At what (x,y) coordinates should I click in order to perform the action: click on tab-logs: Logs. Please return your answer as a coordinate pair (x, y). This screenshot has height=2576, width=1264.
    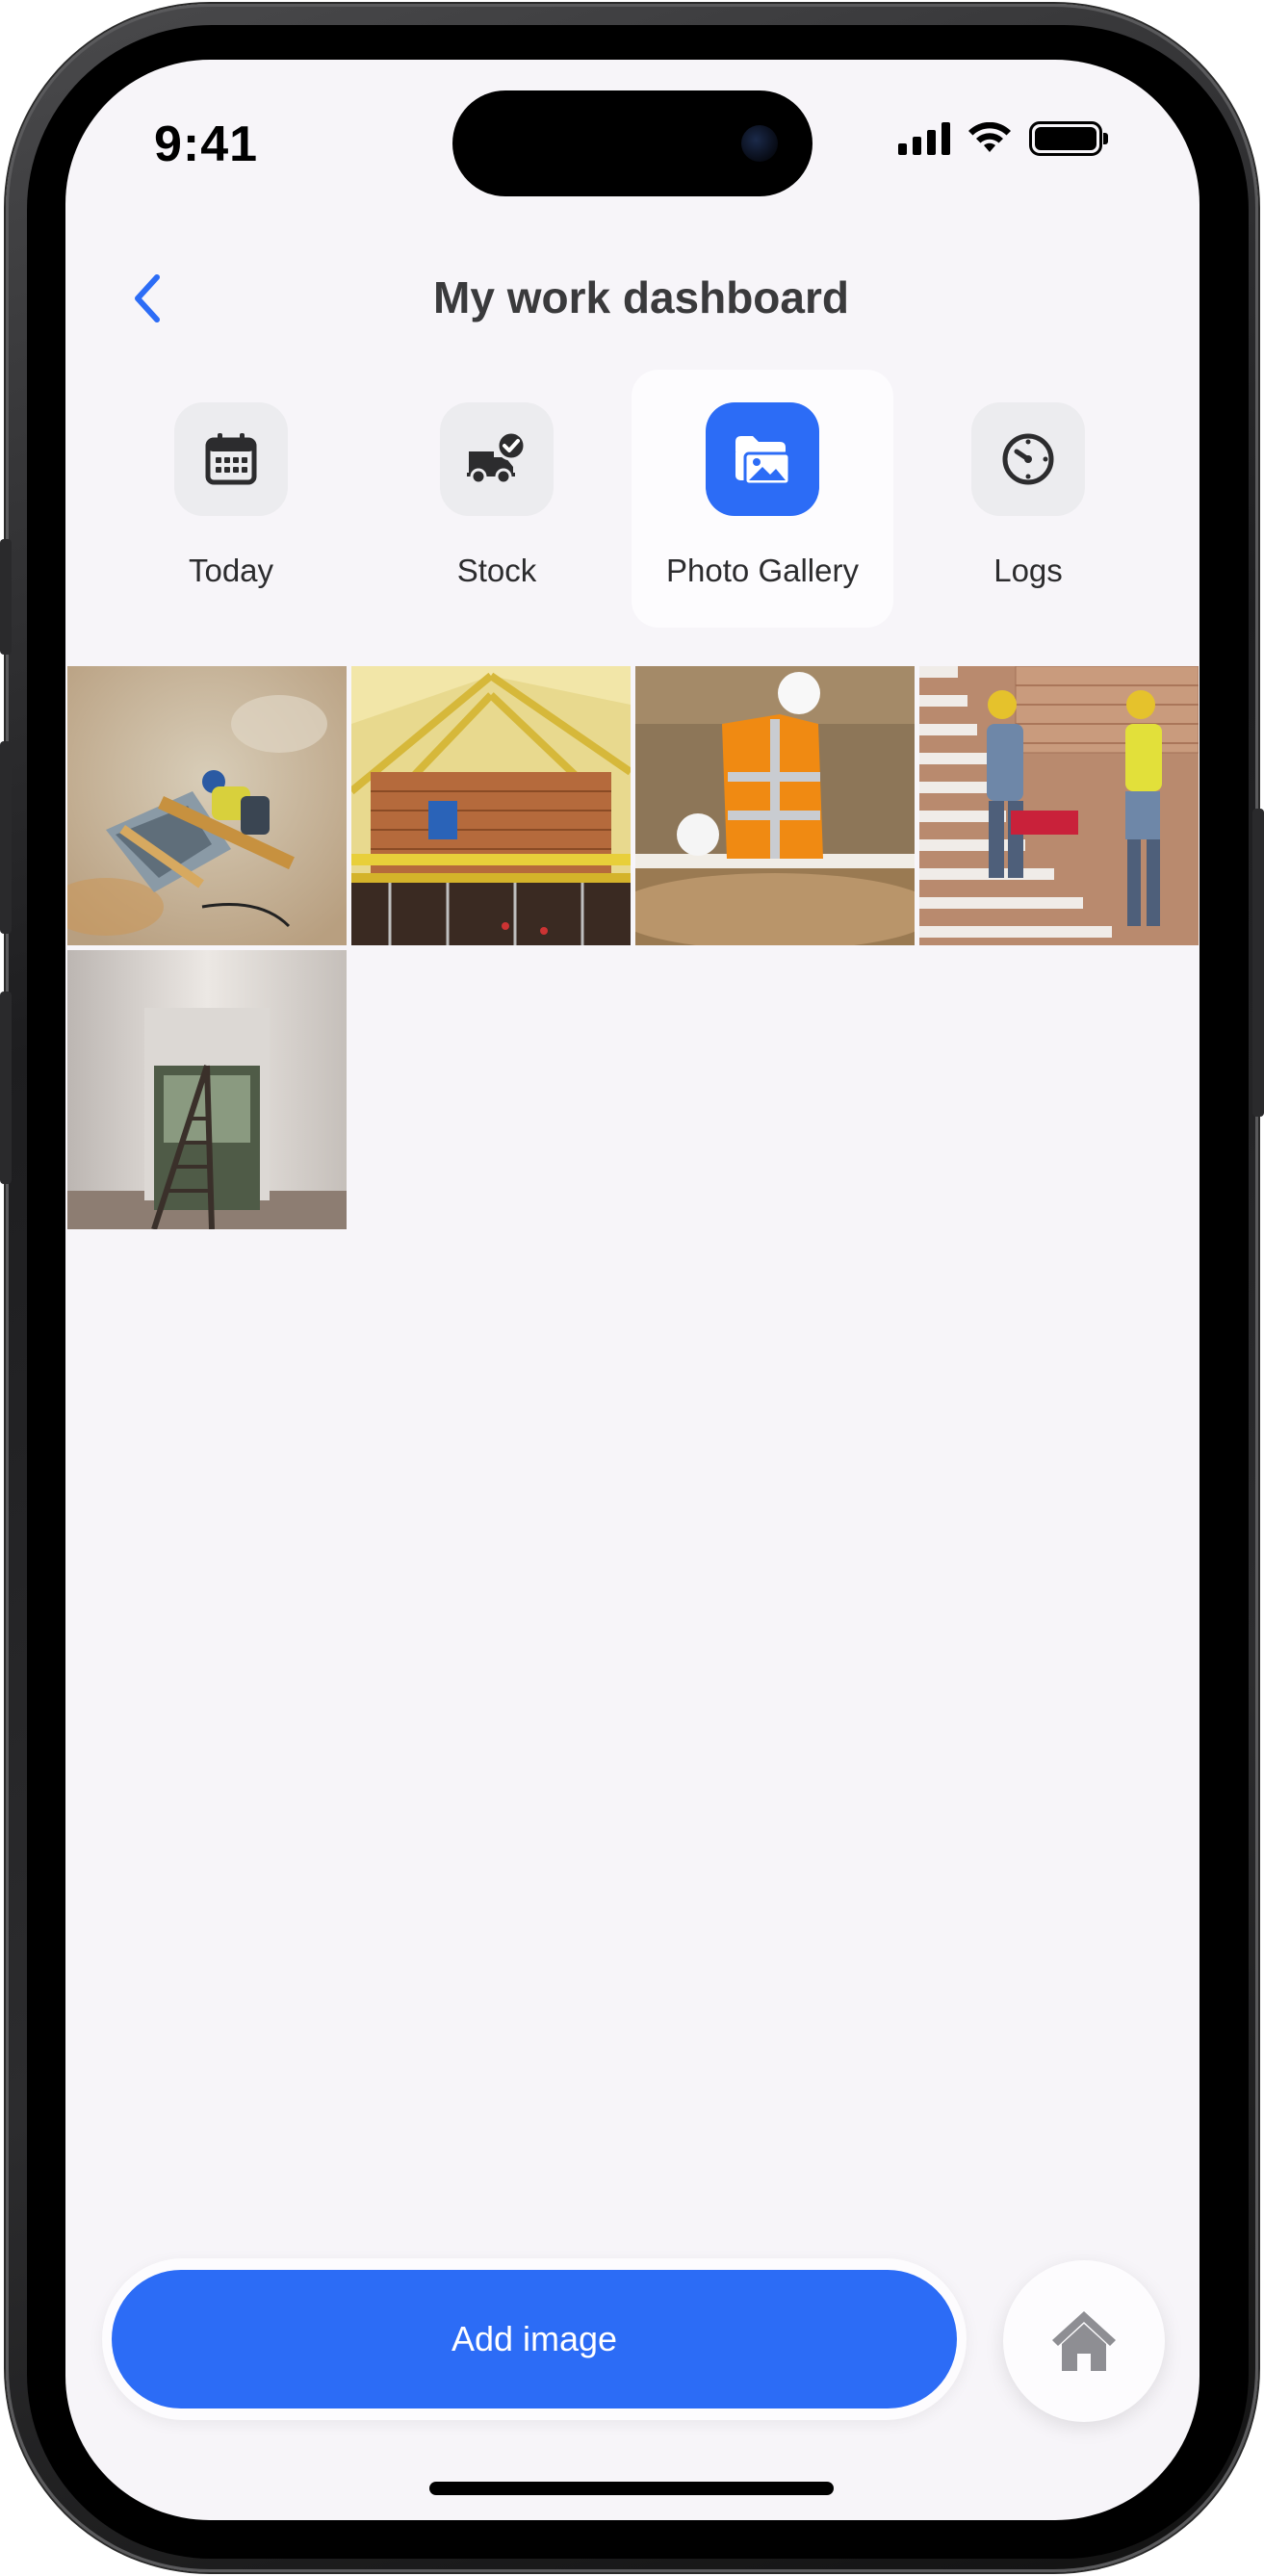
    Looking at the image, I should click on (1028, 499).